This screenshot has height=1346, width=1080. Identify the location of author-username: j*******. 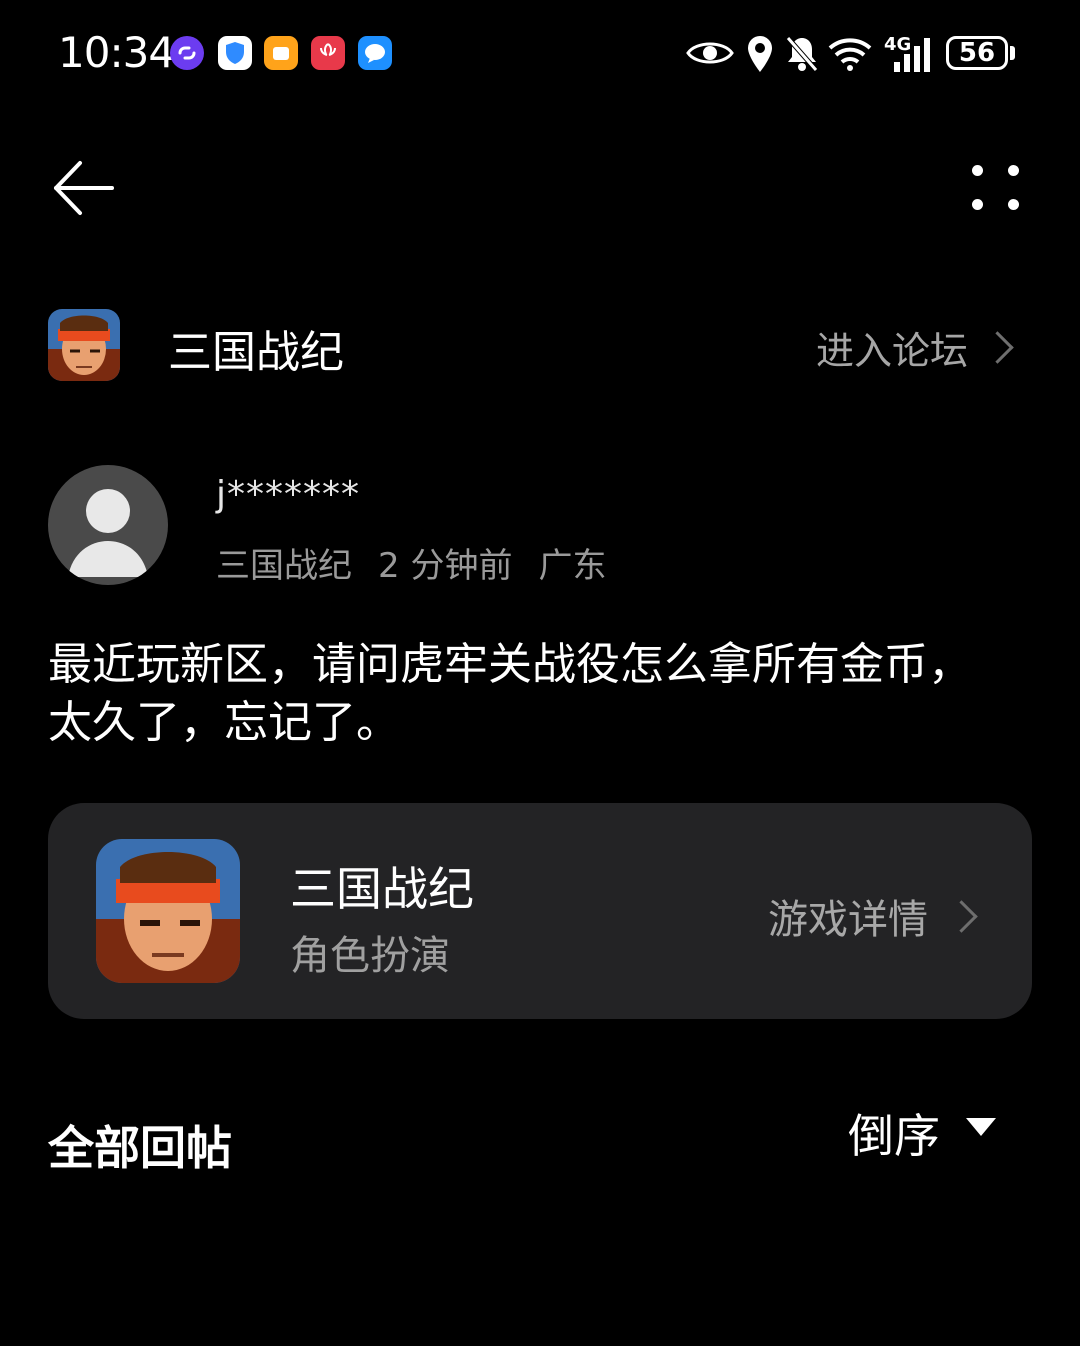
(288, 494).